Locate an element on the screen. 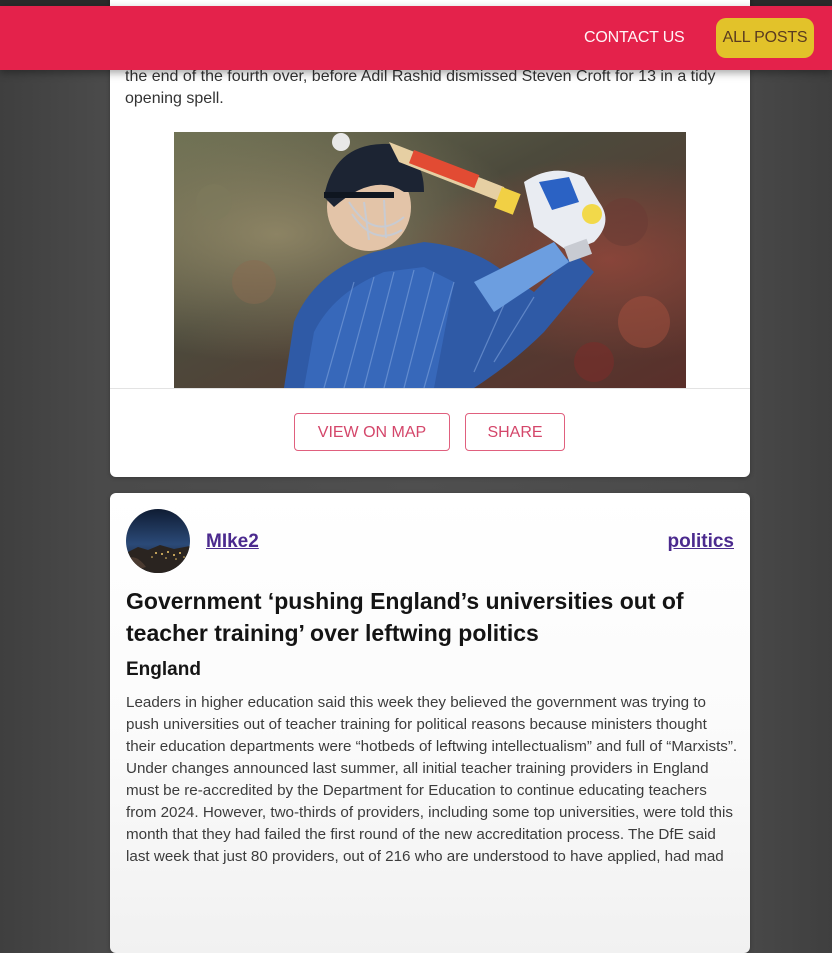 The width and height of the screenshot is (832, 953). avatar is located at coordinates (158, 541).